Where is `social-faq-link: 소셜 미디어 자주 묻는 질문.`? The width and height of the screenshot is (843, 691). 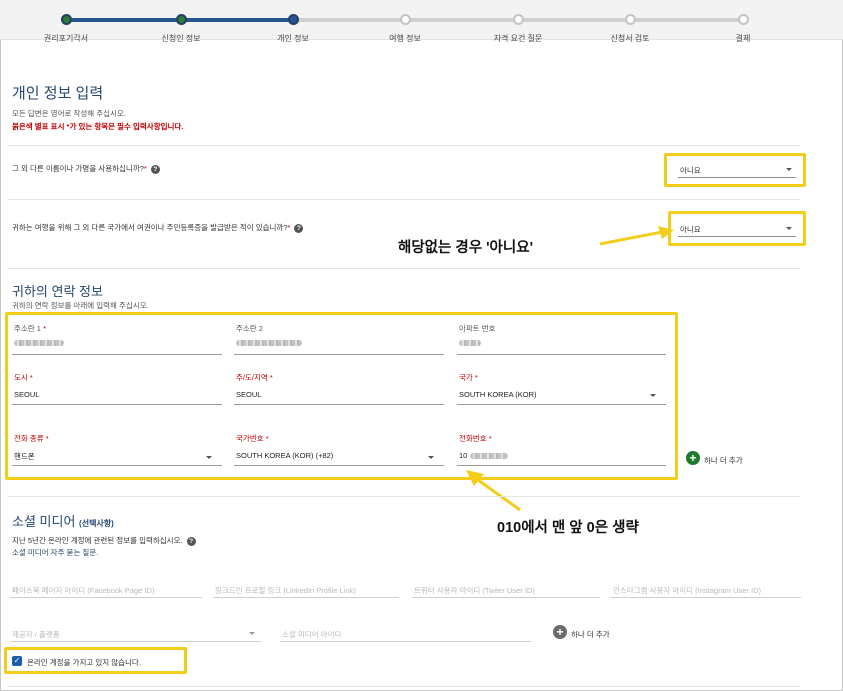 social-faq-link: 소셜 미디어 자주 묻는 질문. is located at coordinates (55, 552).